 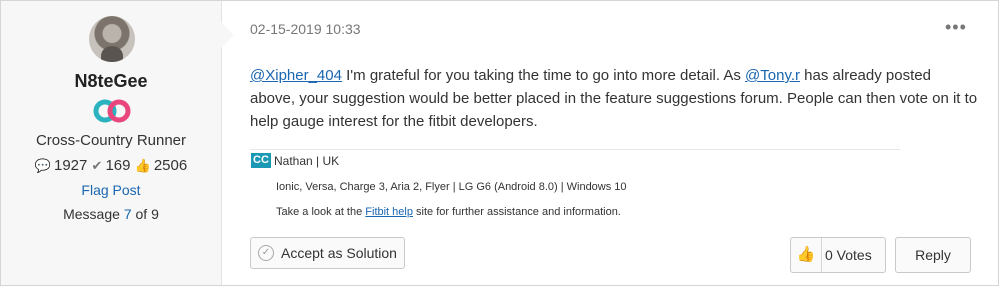 What do you see at coordinates (111, 214) in the screenshot?
I see `message-count: Message 7 of 9` at bounding box center [111, 214].